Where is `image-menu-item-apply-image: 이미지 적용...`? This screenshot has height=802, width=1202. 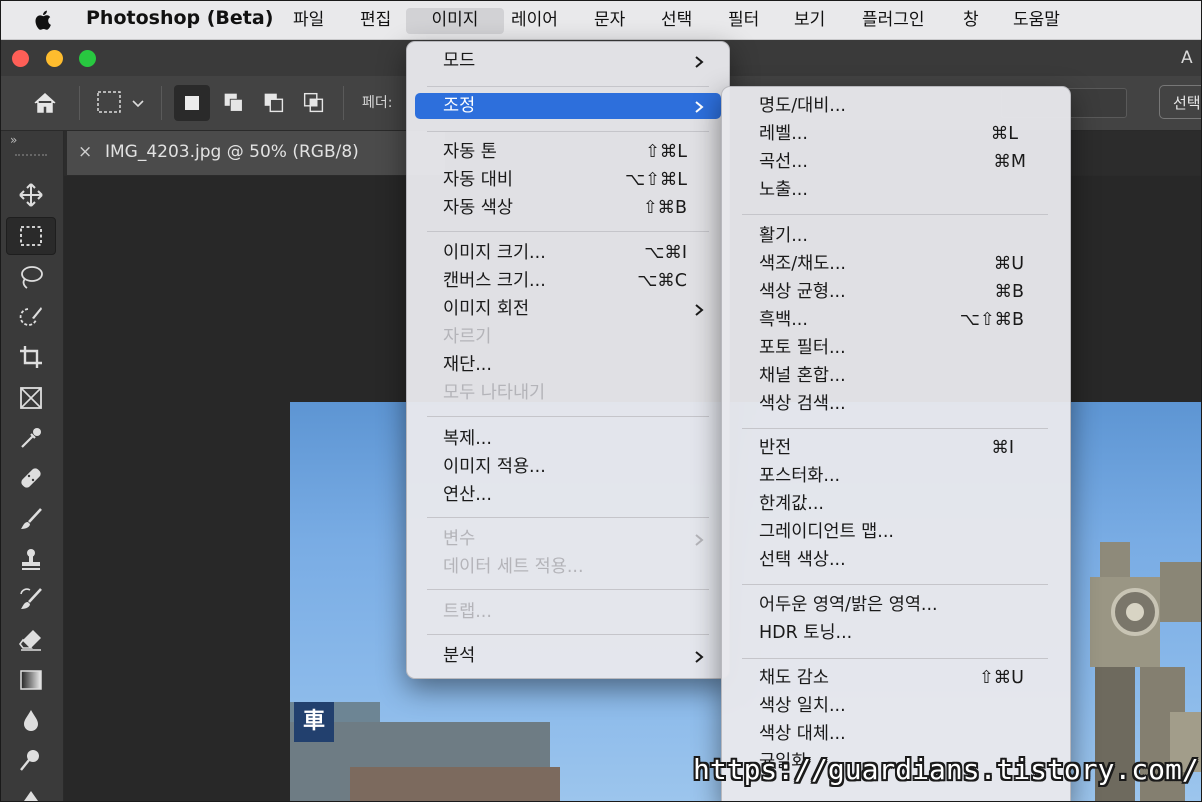
image-menu-item-apply-image: 이미지 적용... is located at coordinates (568, 467).